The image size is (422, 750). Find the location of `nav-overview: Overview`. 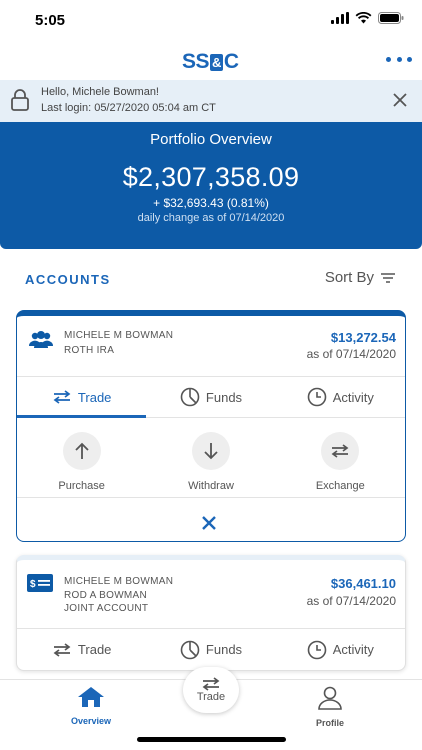

nav-overview: Overview is located at coordinates (91, 706).